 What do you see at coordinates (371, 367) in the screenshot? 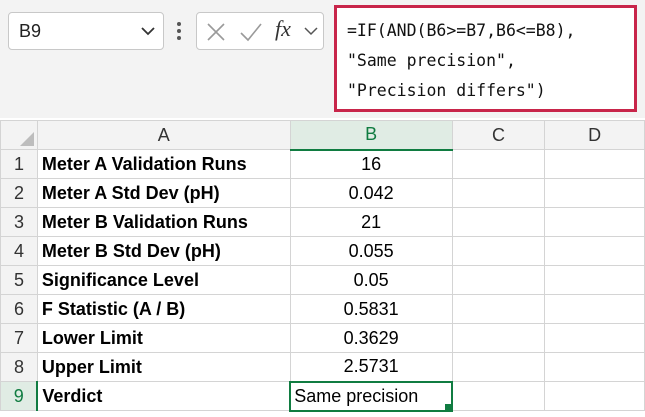
I see `cell-b8: 2.5731` at bounding box center [371, 367].